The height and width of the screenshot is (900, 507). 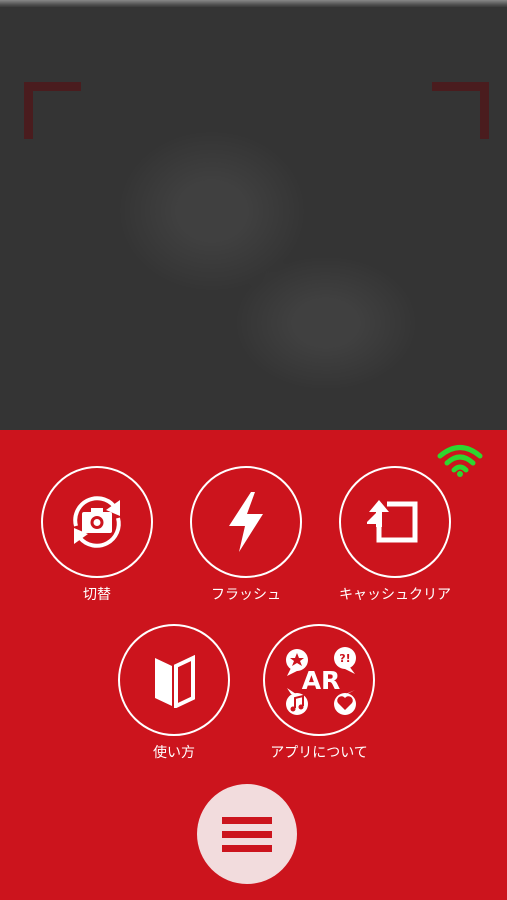 I want to click on scan-frame-corner-top-left, so click(x=52, y=110).